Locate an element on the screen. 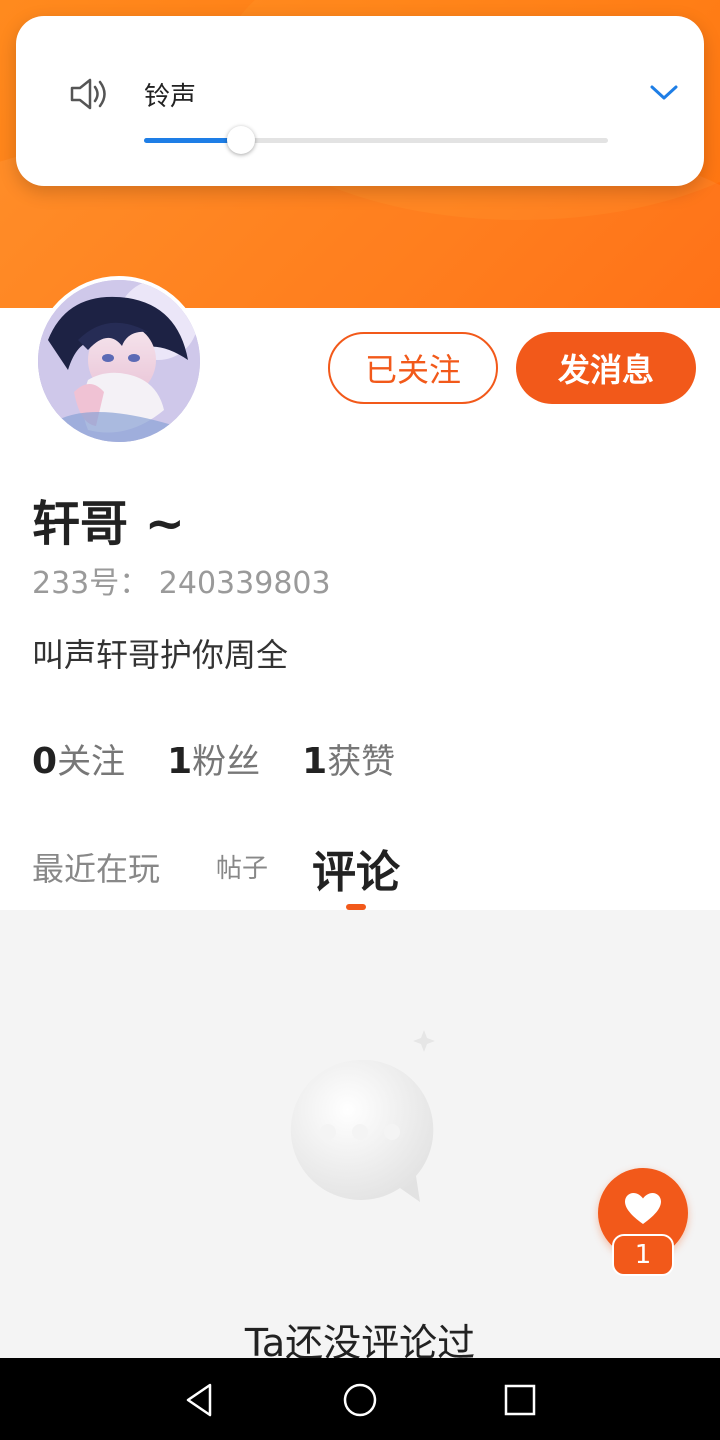 This screenshot has width=720, height=1440. volume-panel: 铃声 is located at coordinates (360, 101).